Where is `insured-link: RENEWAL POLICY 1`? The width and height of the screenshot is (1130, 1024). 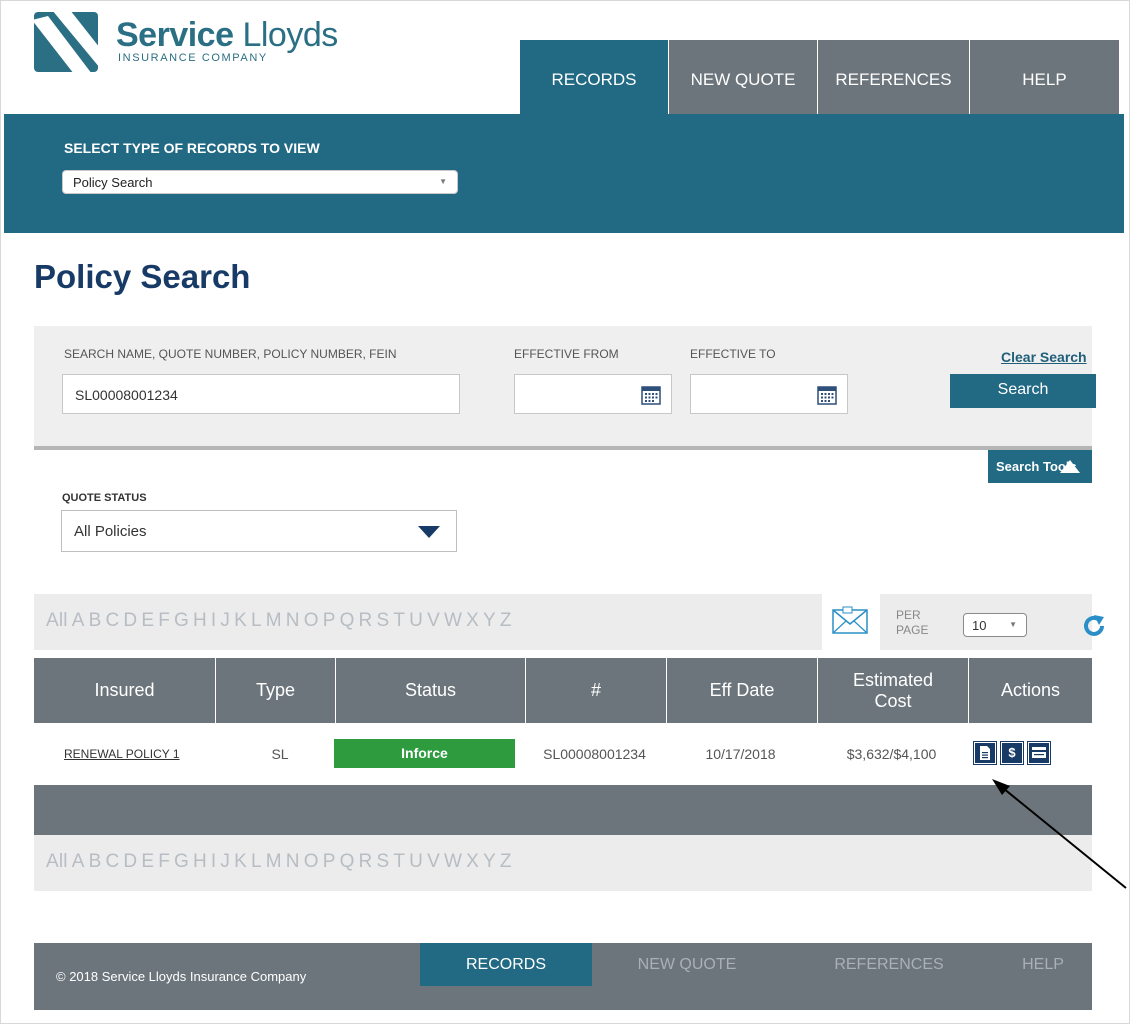 insured-link: RENEWAL POLICY 1 is located at coordinates (122, 754).